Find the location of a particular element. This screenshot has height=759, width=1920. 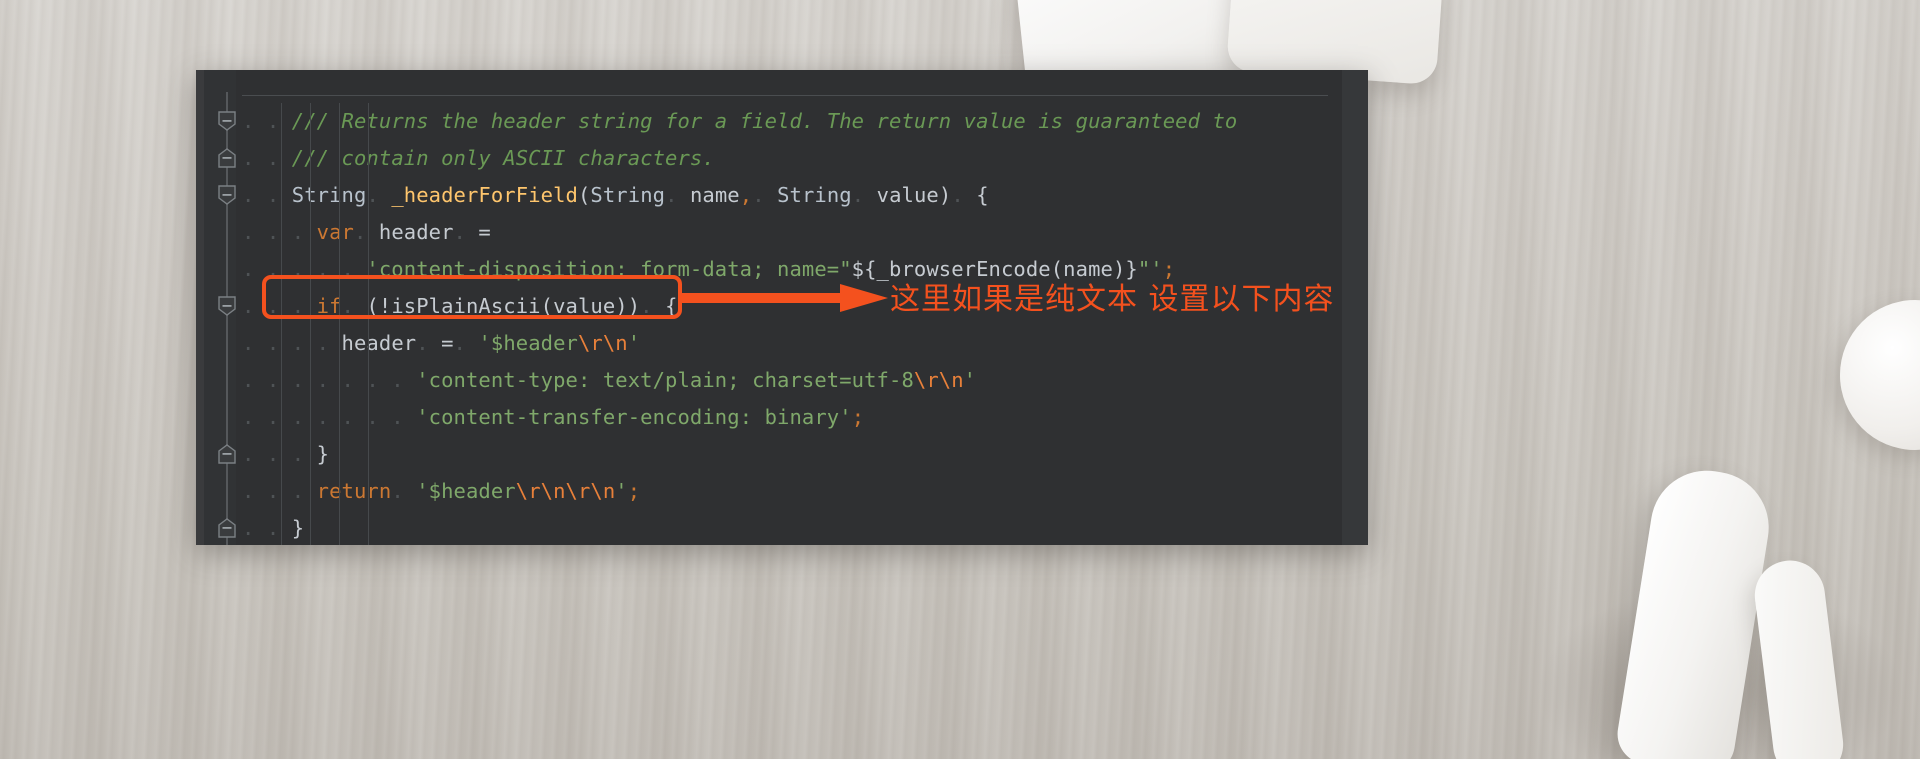

code-token-dots: . . . . . is located at coordinates (304, 269).